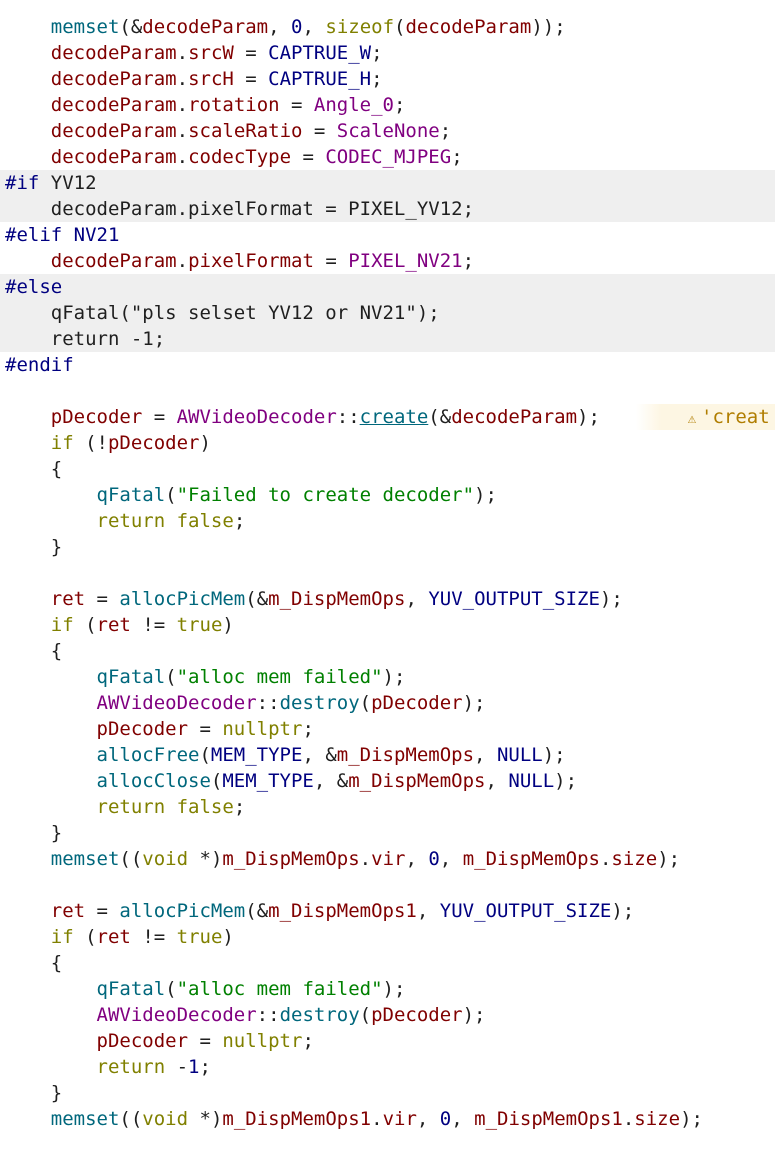 The image size is (775, 1152). I want to click on code-token: MEM_TYPE, so click(268, 781).